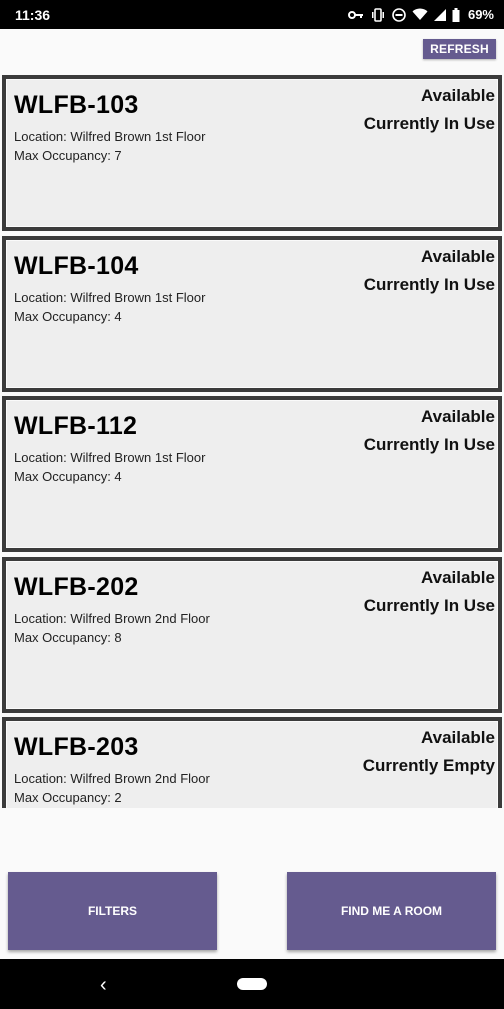 The height and width of the screenshot is (1009, 504). What do you see at coordinates (456, 14) in the screenshot?
I see `battery-icon` at bounding box center [456, 14].